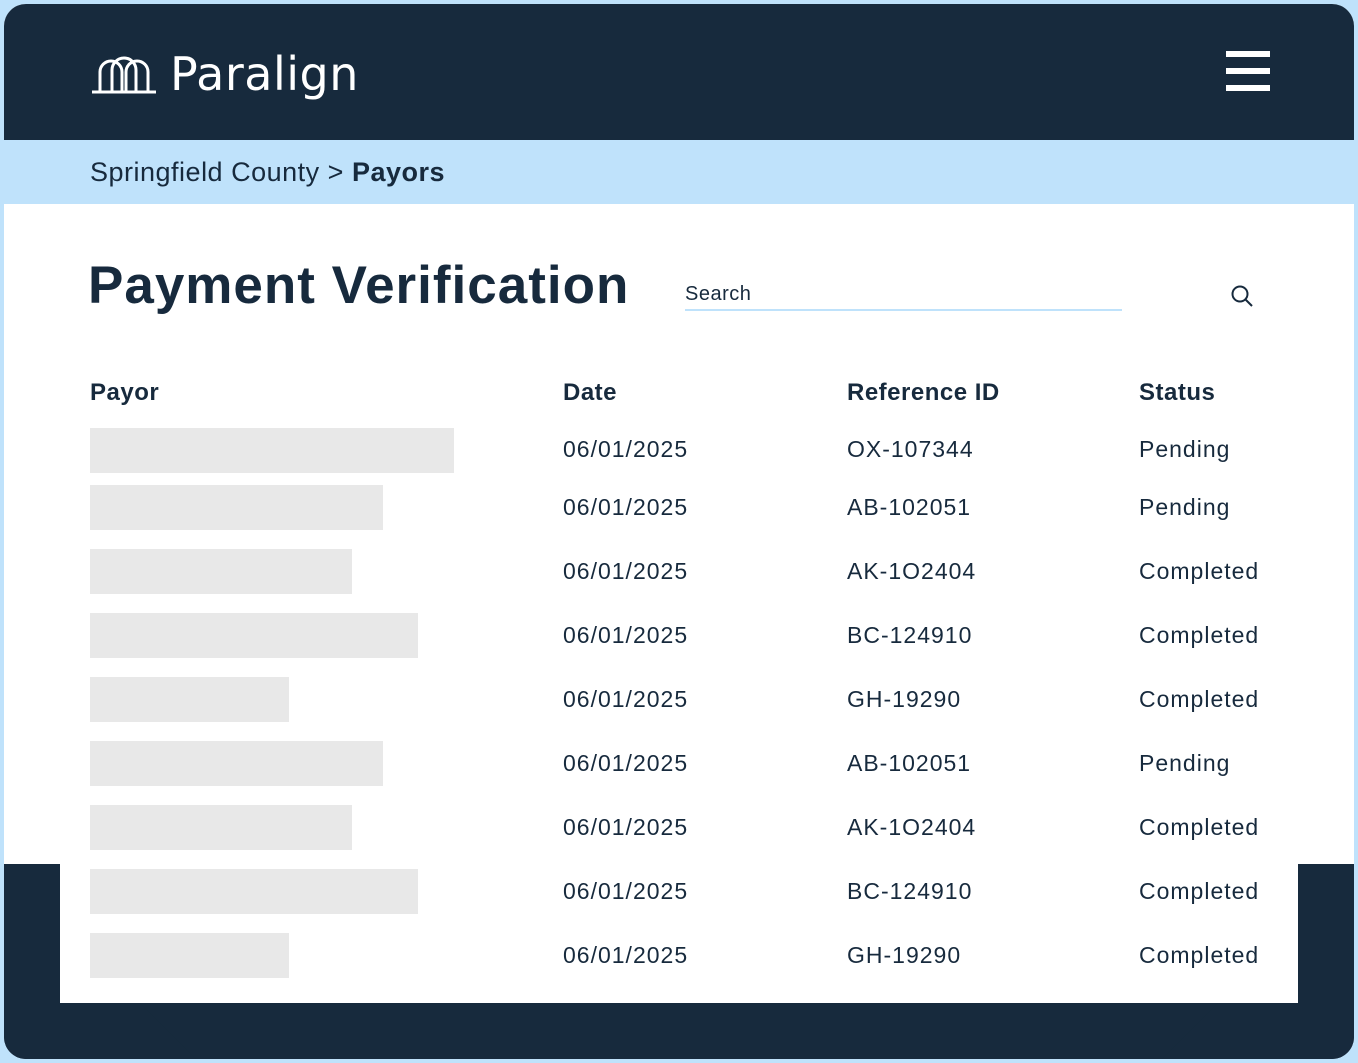  What do you see at coordinates (1177, 393) in the screenshot?
I see `column-header-status: Status` at bounding box center [1177, 393].